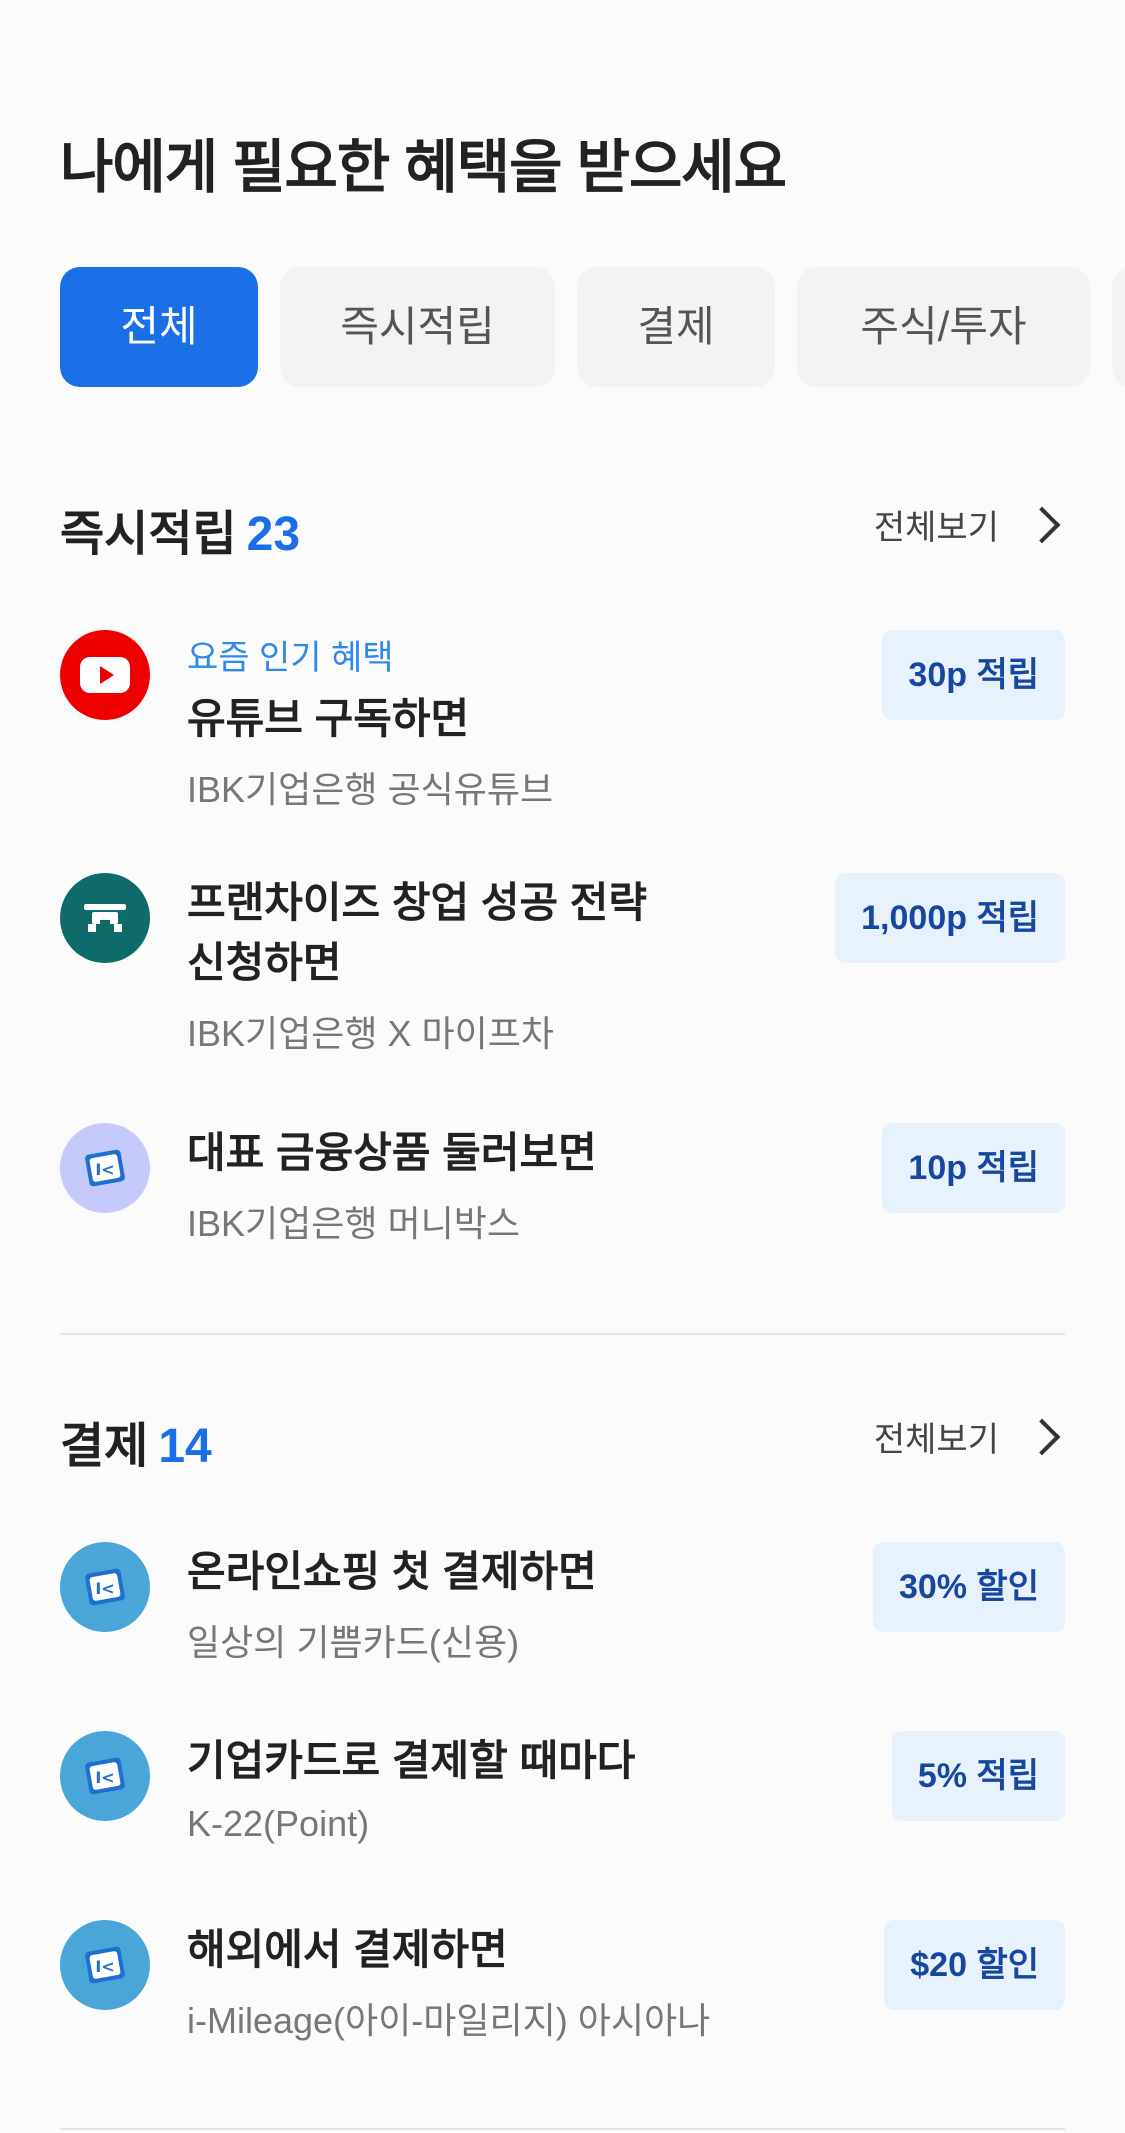 Image resolution: width=1125 pixels, height=2133 pixels. What do you see at coordinates (159, 327) in the screenshot?
I see `filter-chip-all: 전체` at bounding box center [159, 327].